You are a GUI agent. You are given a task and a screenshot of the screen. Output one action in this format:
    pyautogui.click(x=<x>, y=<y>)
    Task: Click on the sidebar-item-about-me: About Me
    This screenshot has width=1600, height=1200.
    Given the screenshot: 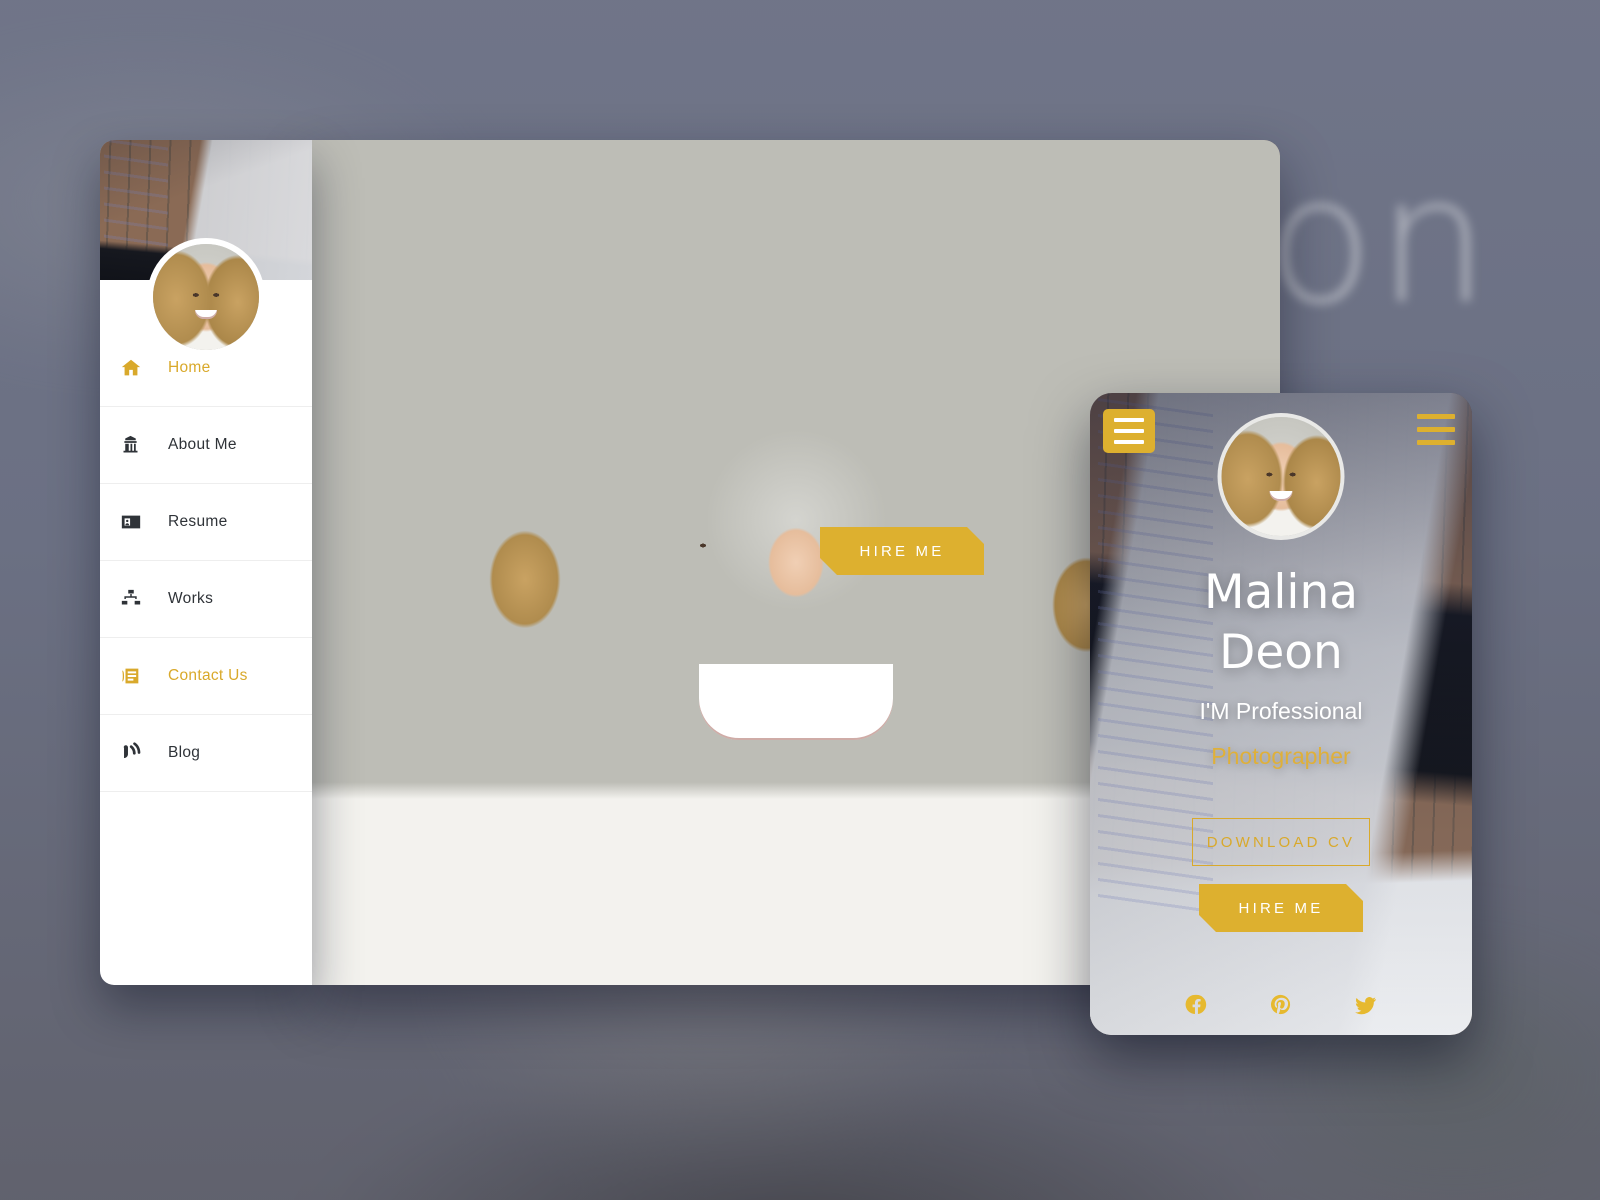 What is the action you would take?
    pyautogui.click(x=206, y=445)
    